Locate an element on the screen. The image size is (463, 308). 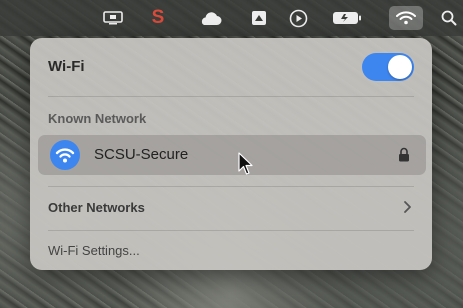
chevron-right-icon is located at coordinates (407, 209).